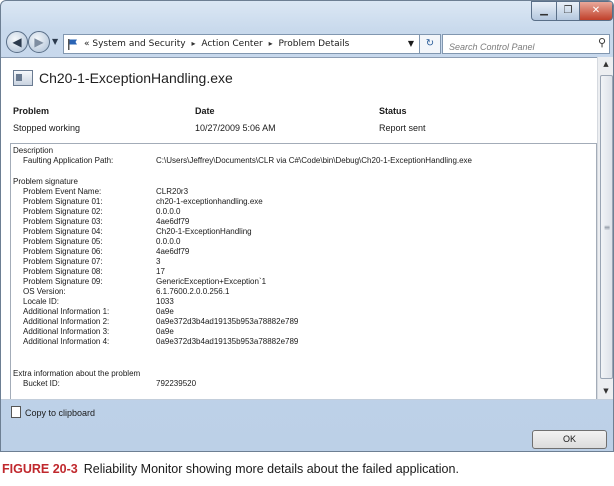 This screenshot has width=614, height=486. I want to click on clipboard-icon, so click(16, 412).